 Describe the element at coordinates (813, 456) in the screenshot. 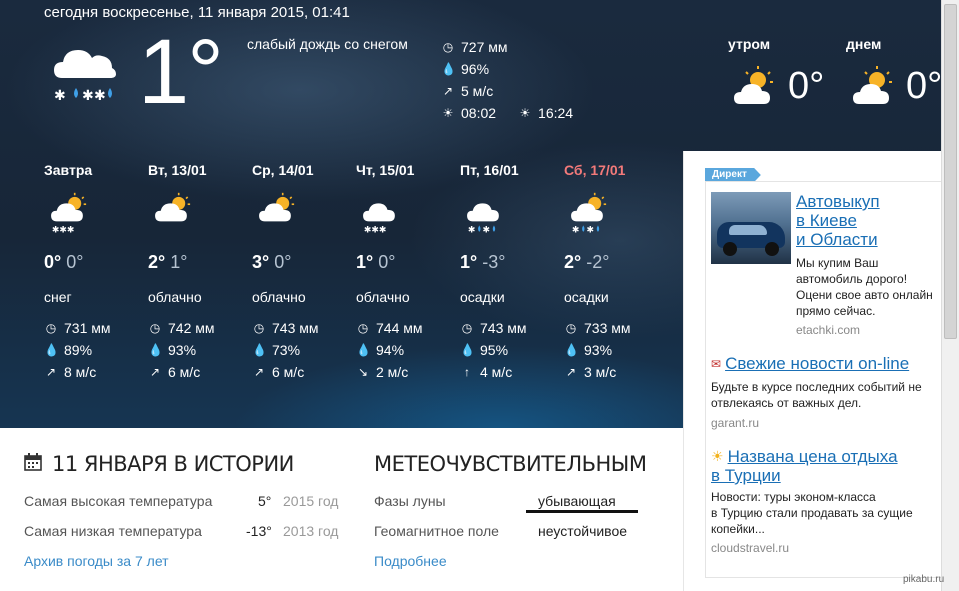

I see `ad-link-3-line-1: Названа цена отдыха` at that location.